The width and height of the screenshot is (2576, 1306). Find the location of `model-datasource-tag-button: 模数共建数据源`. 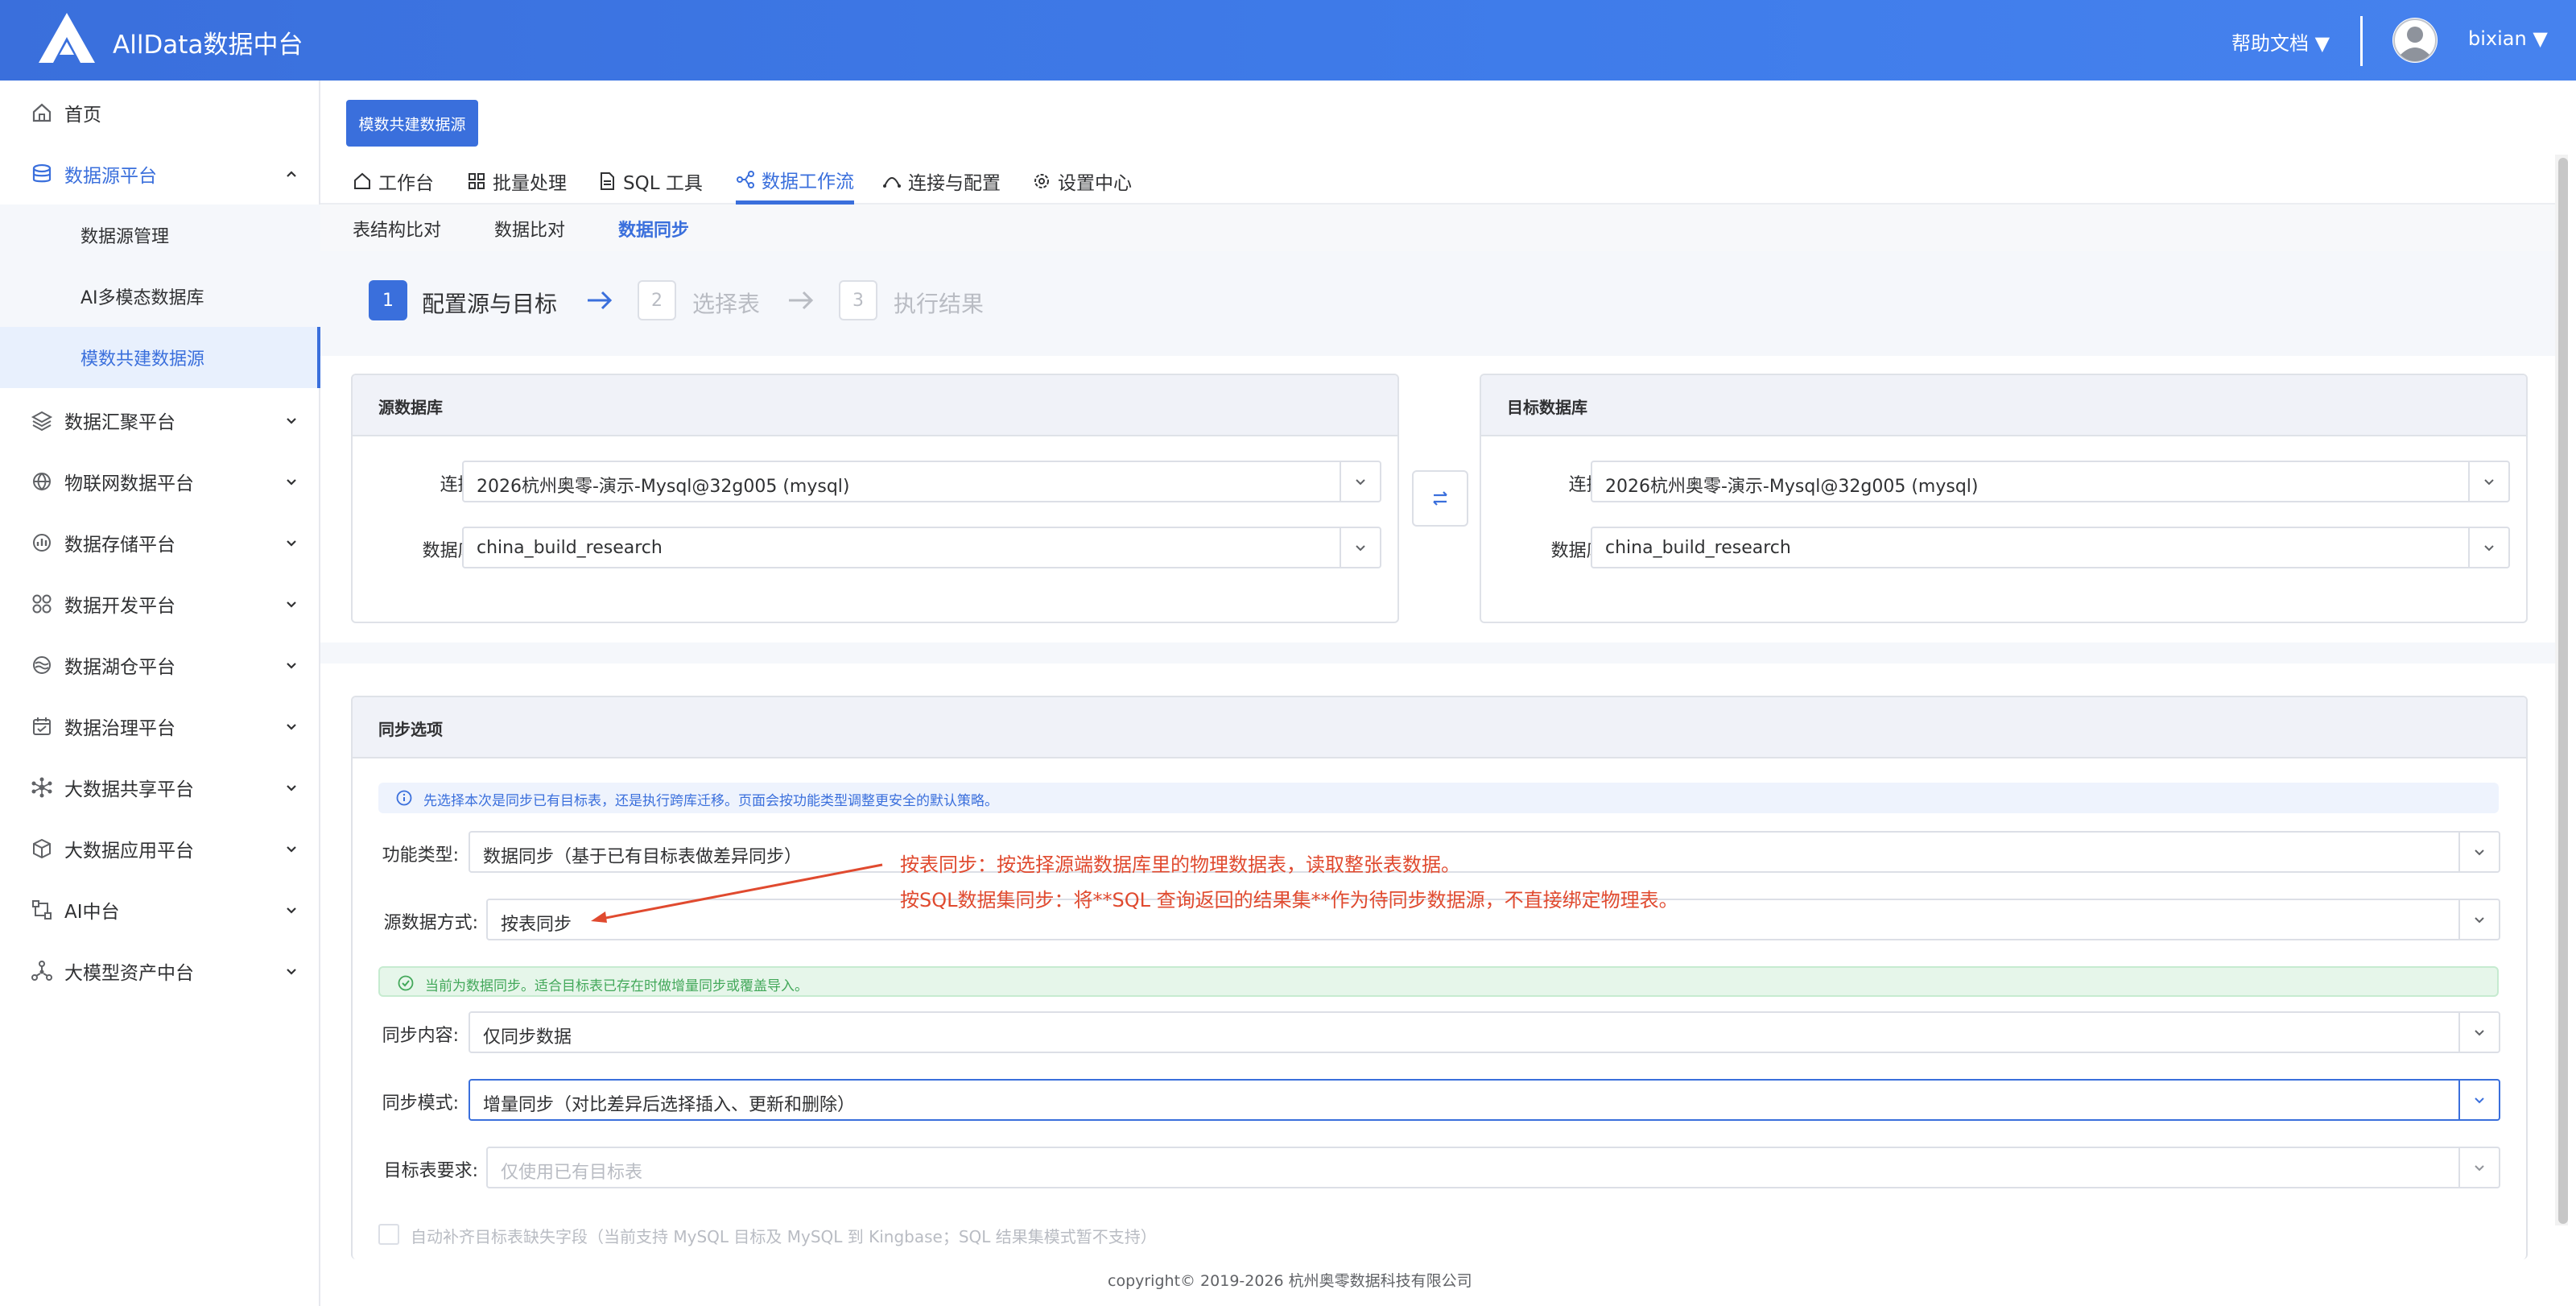

model-datasource-tag-button: 模数共建数据源 is located at coordinates (412, 124).